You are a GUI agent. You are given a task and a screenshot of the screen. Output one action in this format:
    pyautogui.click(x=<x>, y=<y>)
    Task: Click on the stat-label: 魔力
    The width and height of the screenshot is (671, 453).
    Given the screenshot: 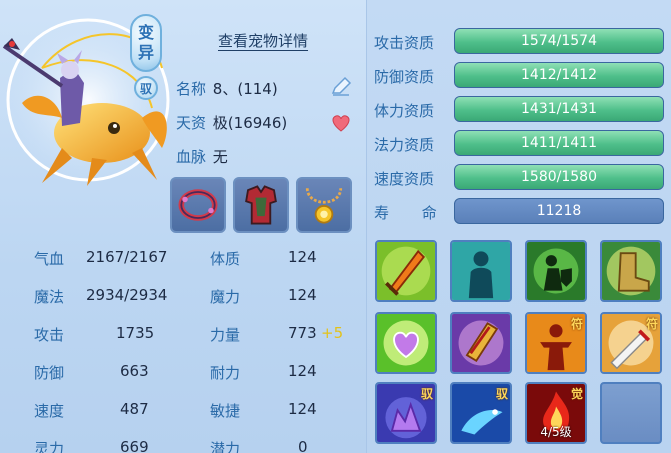 What is the action you would take?
    pyautogui.click(x=225, y=297)
    